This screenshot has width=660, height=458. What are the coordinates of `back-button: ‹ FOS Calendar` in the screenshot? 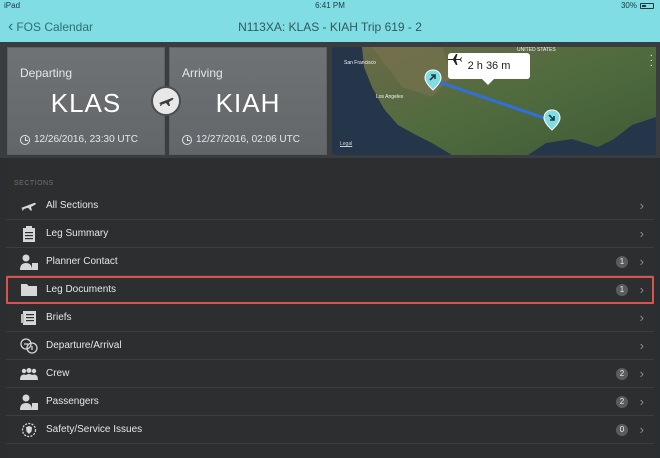 It's located at (50, 27).